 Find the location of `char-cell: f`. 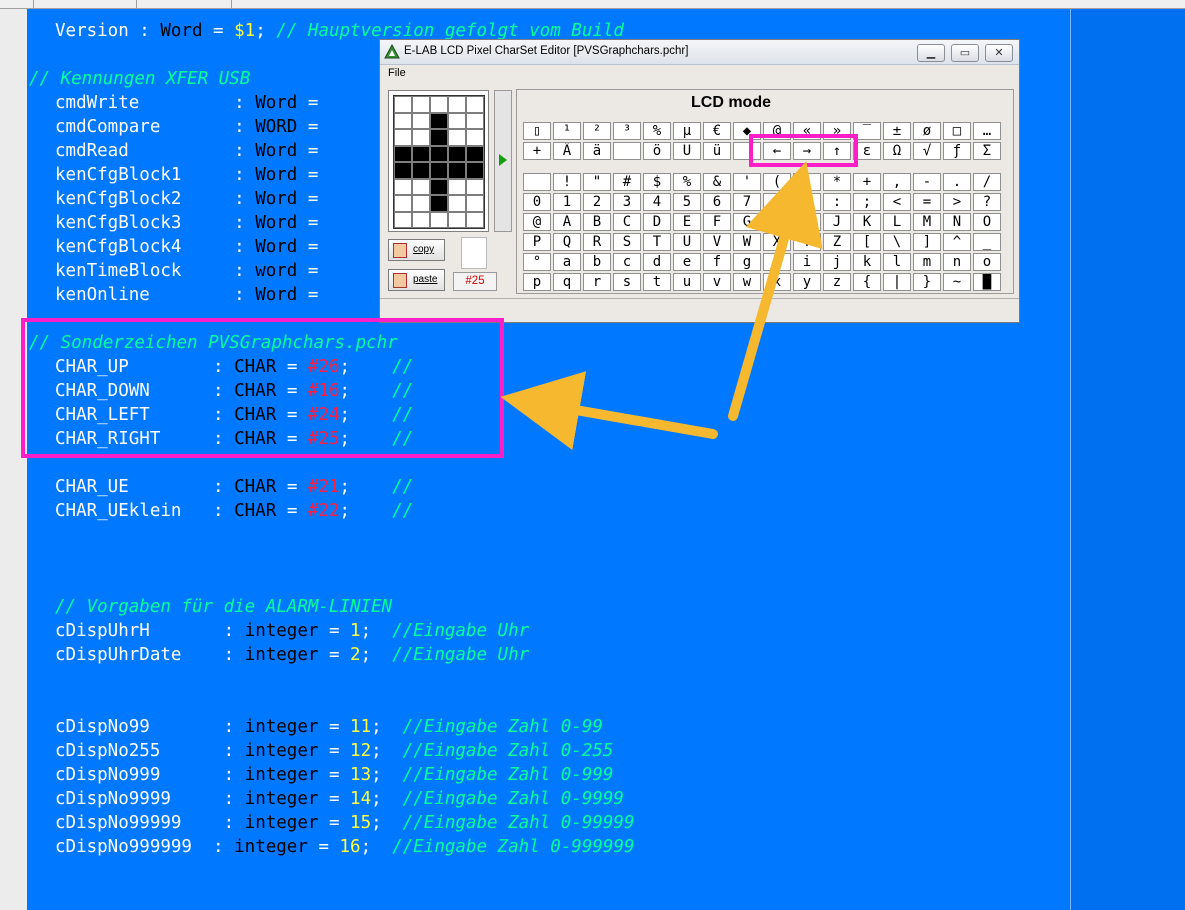

char-cell: f is located at coordinates (717, 262).